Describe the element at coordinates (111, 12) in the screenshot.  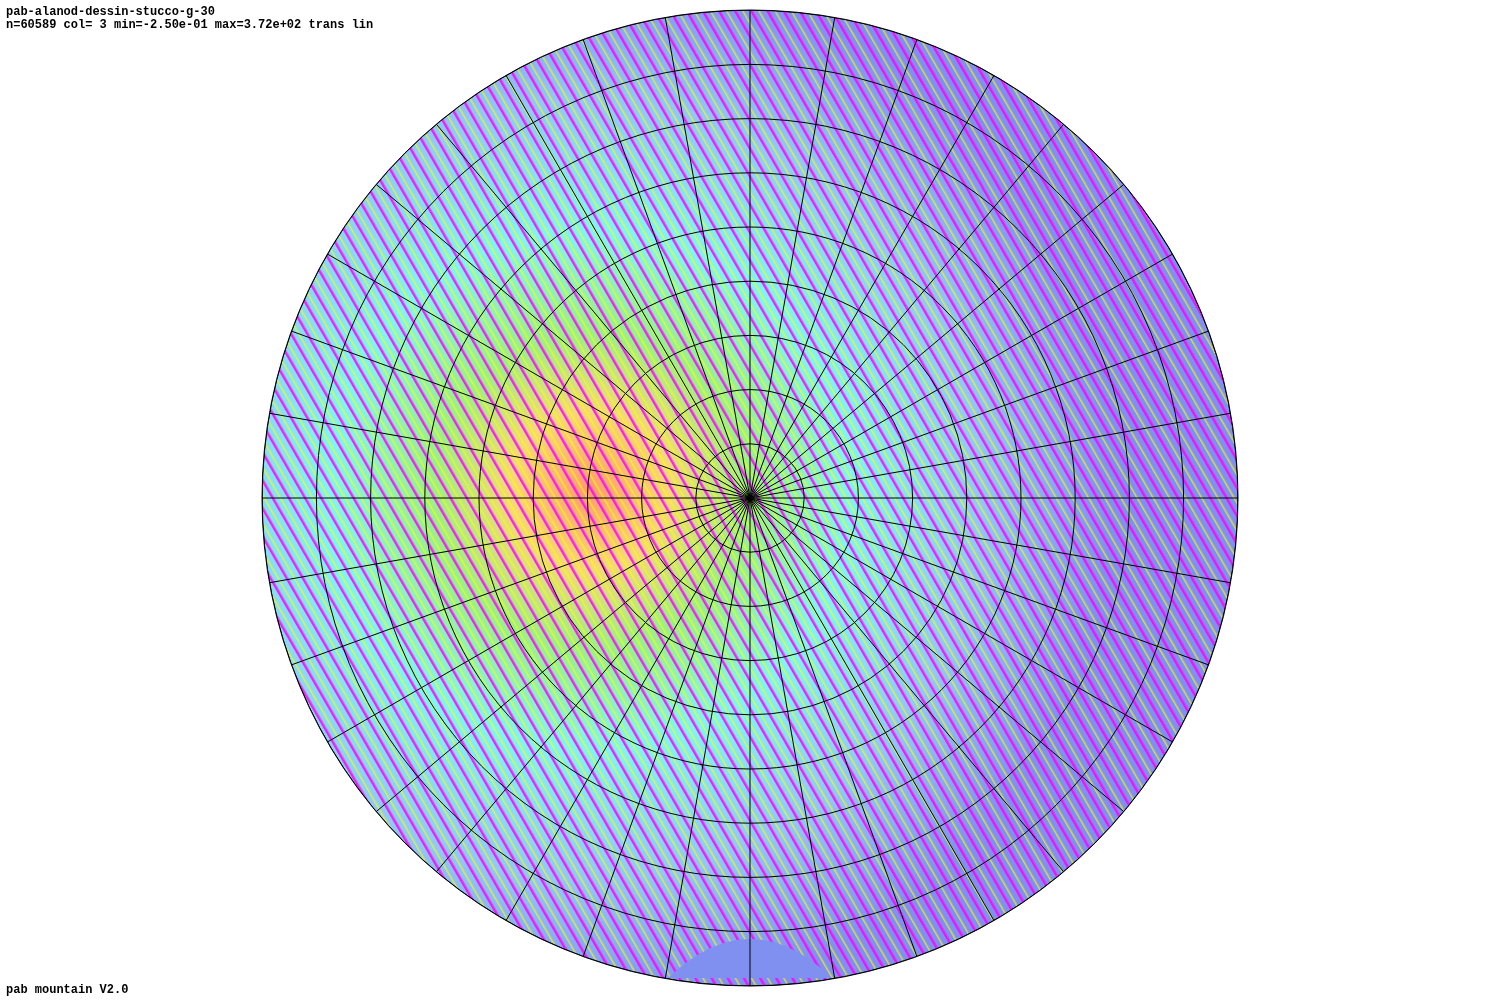
I see `plot-title: pab-alanod-dessin-stucco-g-30` at that location.